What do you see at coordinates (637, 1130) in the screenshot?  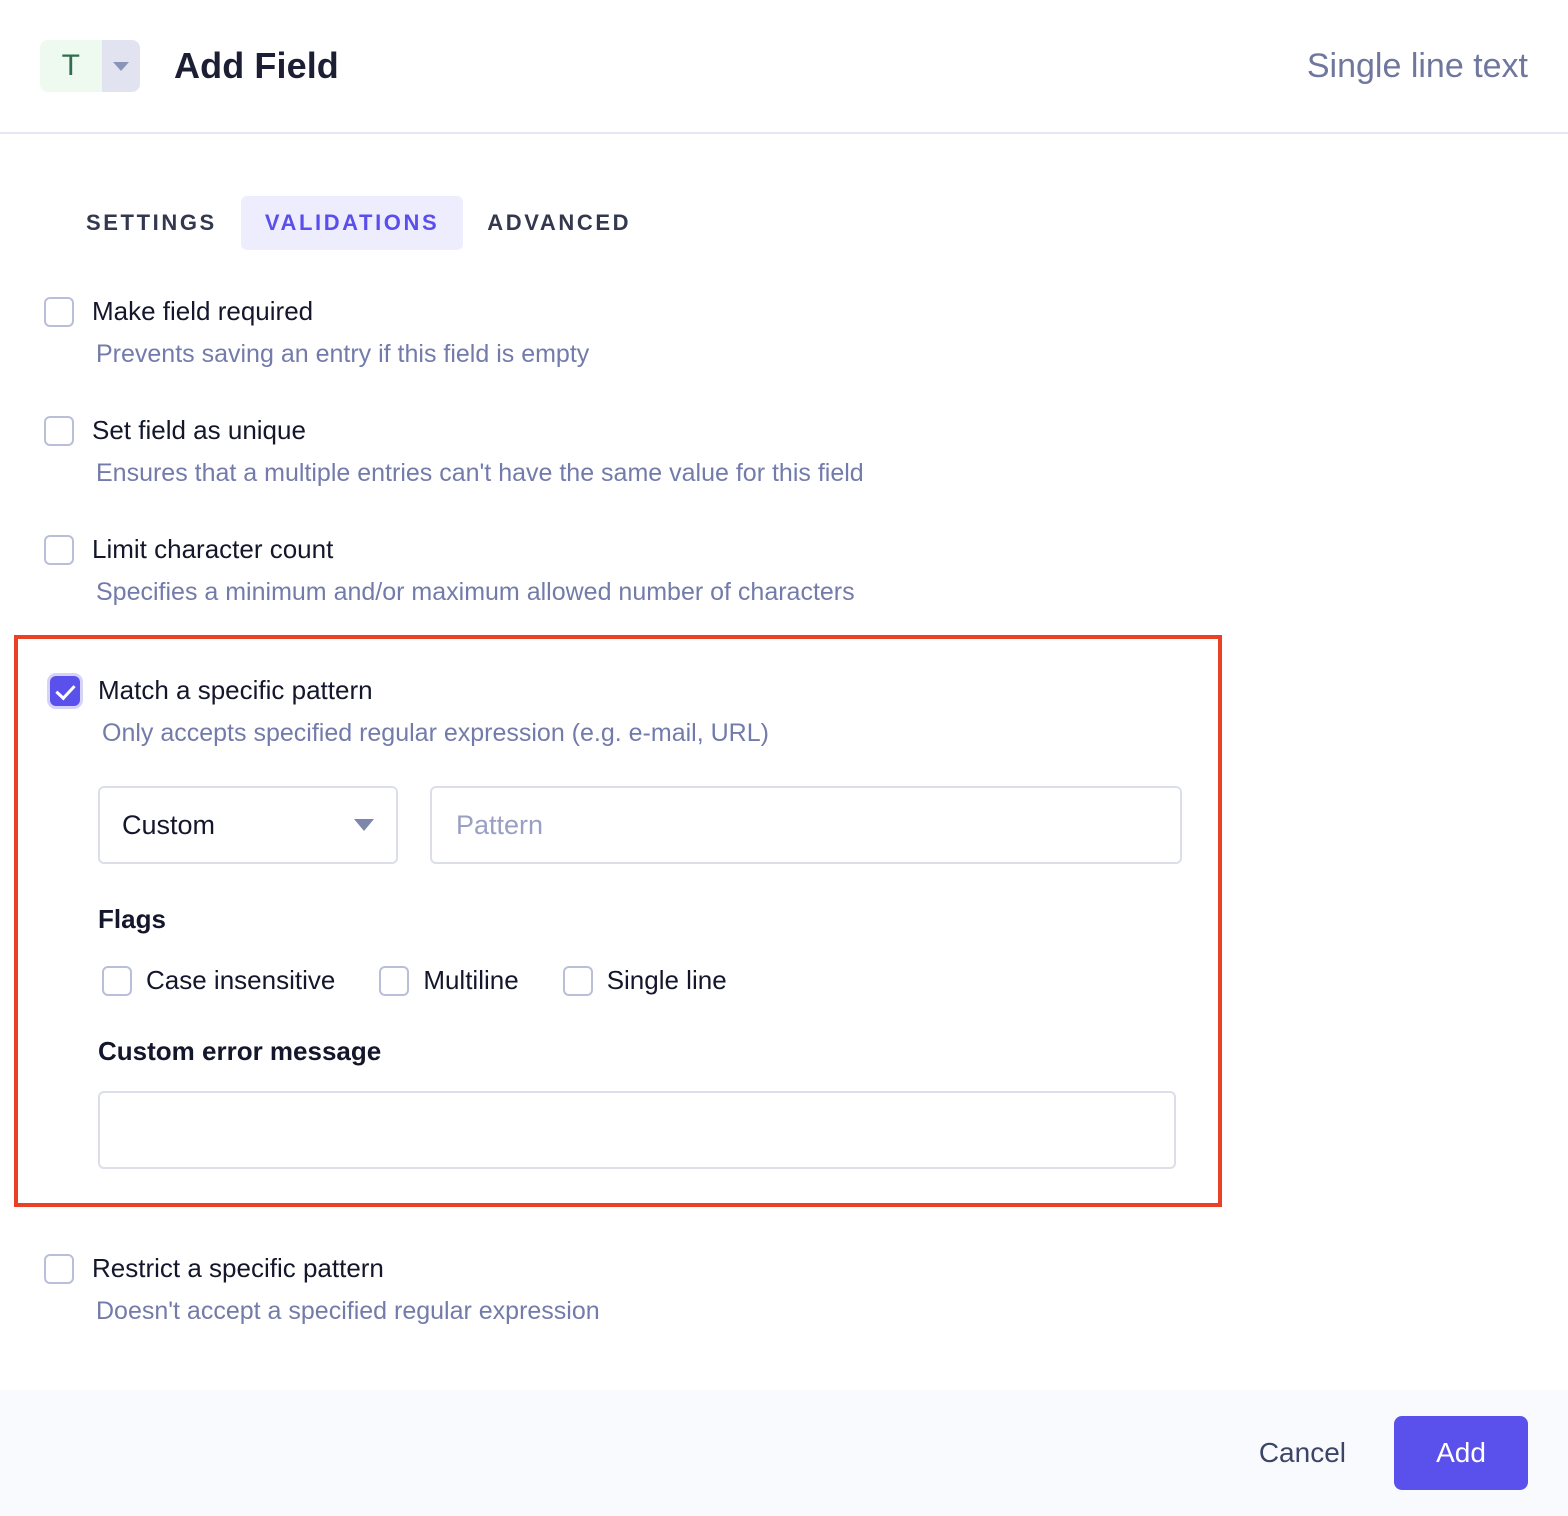 I see `custom-error-message-input` at bounding box center [637, 1130].